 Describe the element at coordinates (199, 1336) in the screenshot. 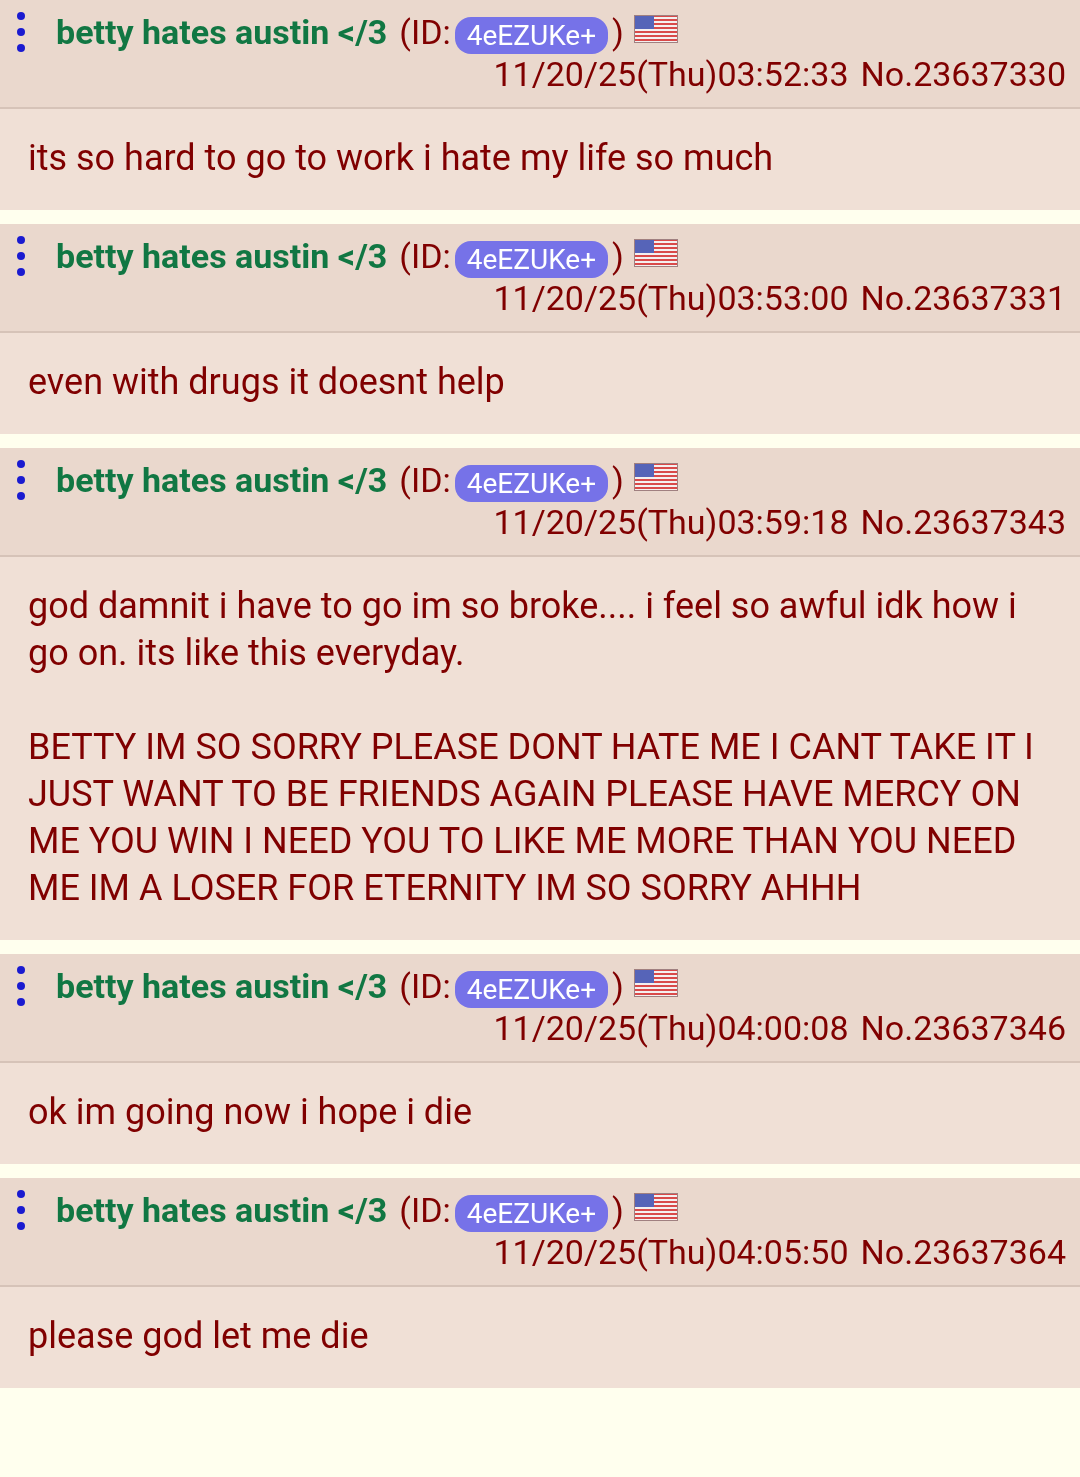

I see `post-text: please god let me die` at that location.